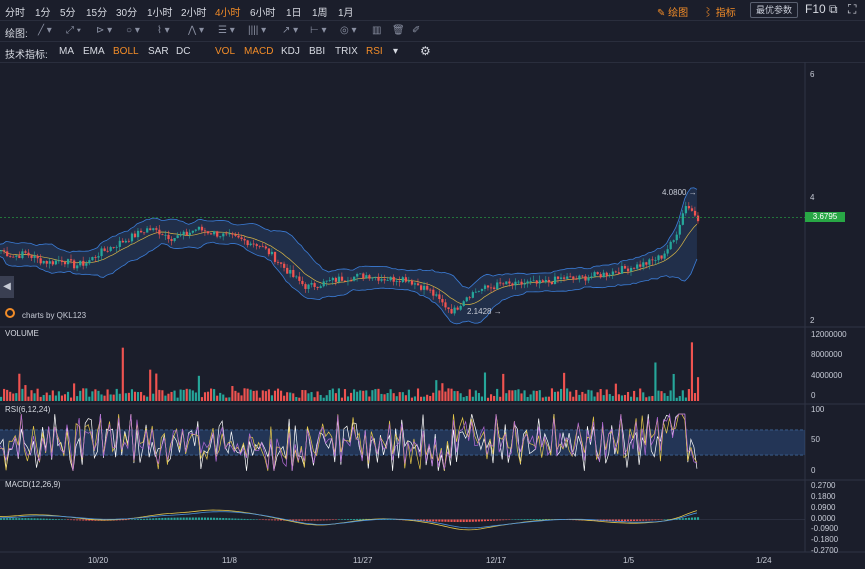 The height and width of the screenshot is (569, 865). What do you see at coordinates (348, 30) in the screenshot?
I see `shape-tool-icon: ◎ ▾` at bounding box center [348, 30].